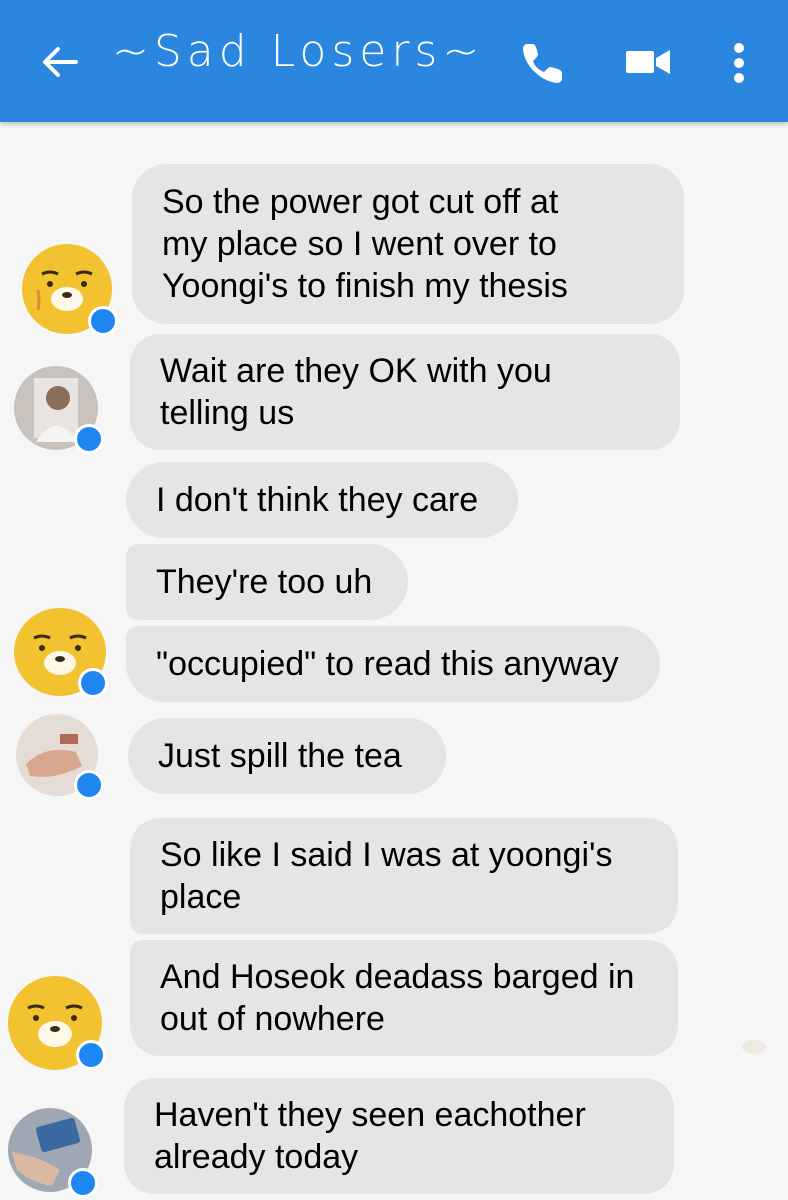 This screenshot has width=788, height=1200. I want to click on message-bubble: Wait are they OK with you telling us, so click(405, 392).